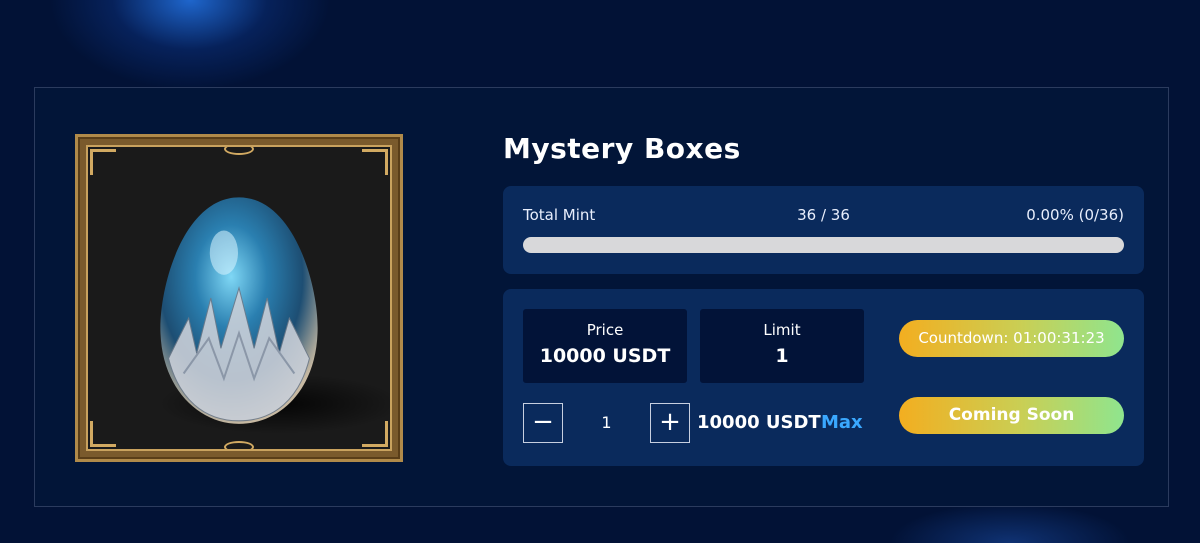 This screenshot has height=543, width=1200. What do you see at coordinates (842, 423) in the screenshot?
I see `max-button: Max` at bounding box center [842, 423].